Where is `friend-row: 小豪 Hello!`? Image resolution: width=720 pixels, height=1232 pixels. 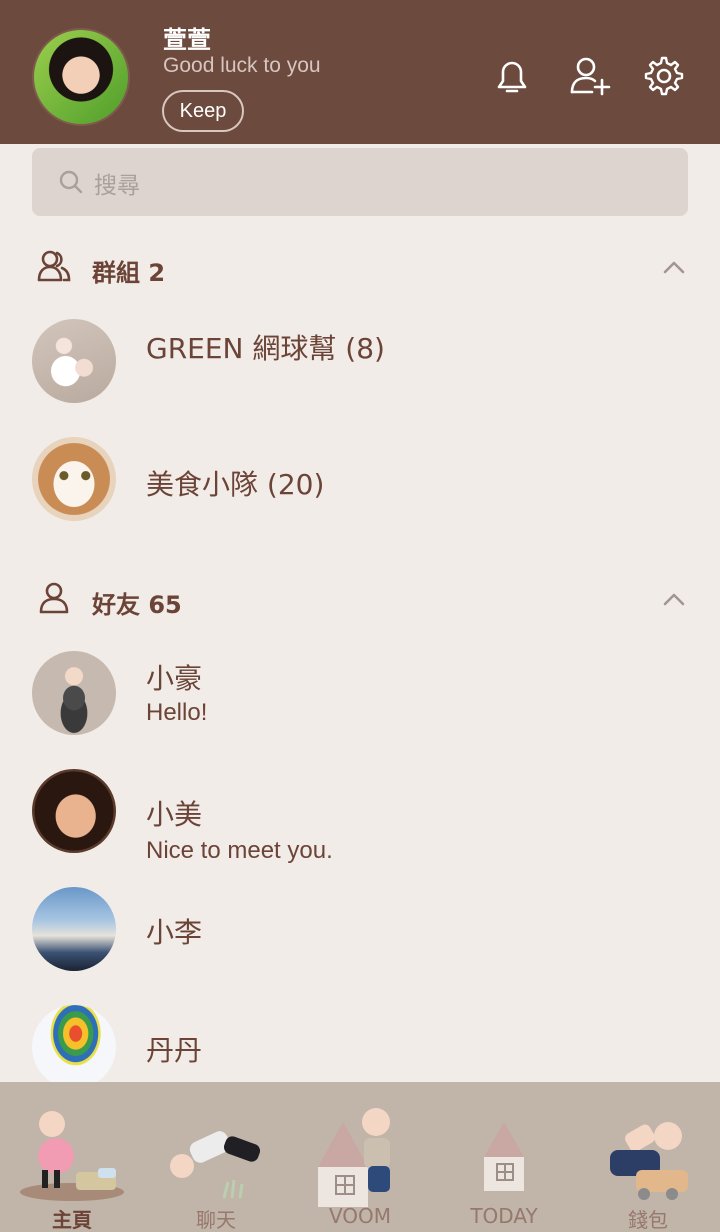 friend-row: 小豪 Hello! is located at coordinates (360, 691).